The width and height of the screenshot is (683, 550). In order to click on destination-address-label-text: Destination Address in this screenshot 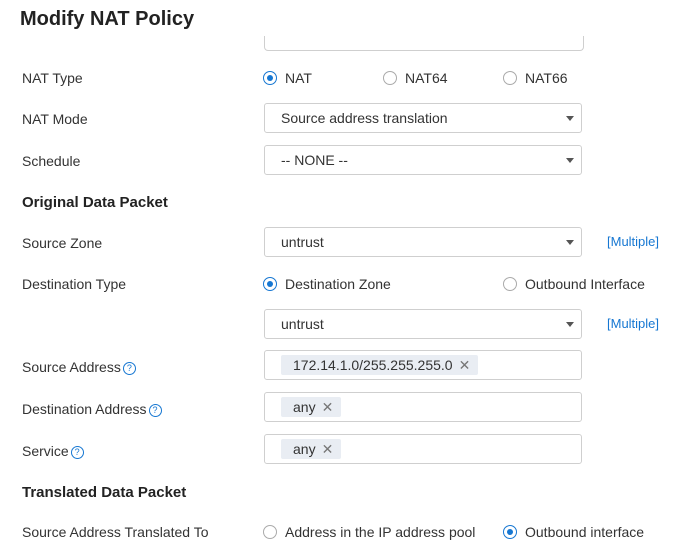, I will do `click(84, 409)`.